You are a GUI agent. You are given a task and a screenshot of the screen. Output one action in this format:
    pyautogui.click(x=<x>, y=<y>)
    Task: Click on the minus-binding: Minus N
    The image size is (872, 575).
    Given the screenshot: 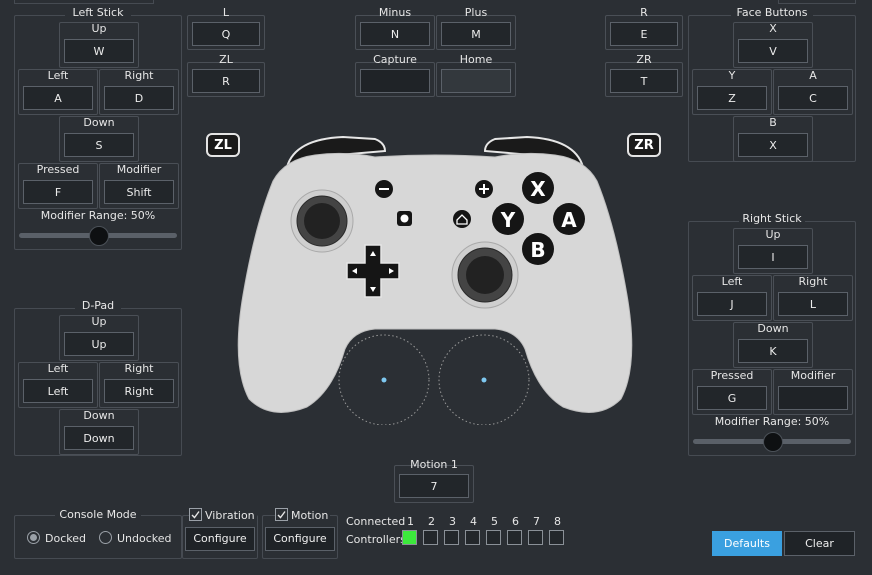 What is the action you would take?
    pyautogui.click(x=395, y=28)
    